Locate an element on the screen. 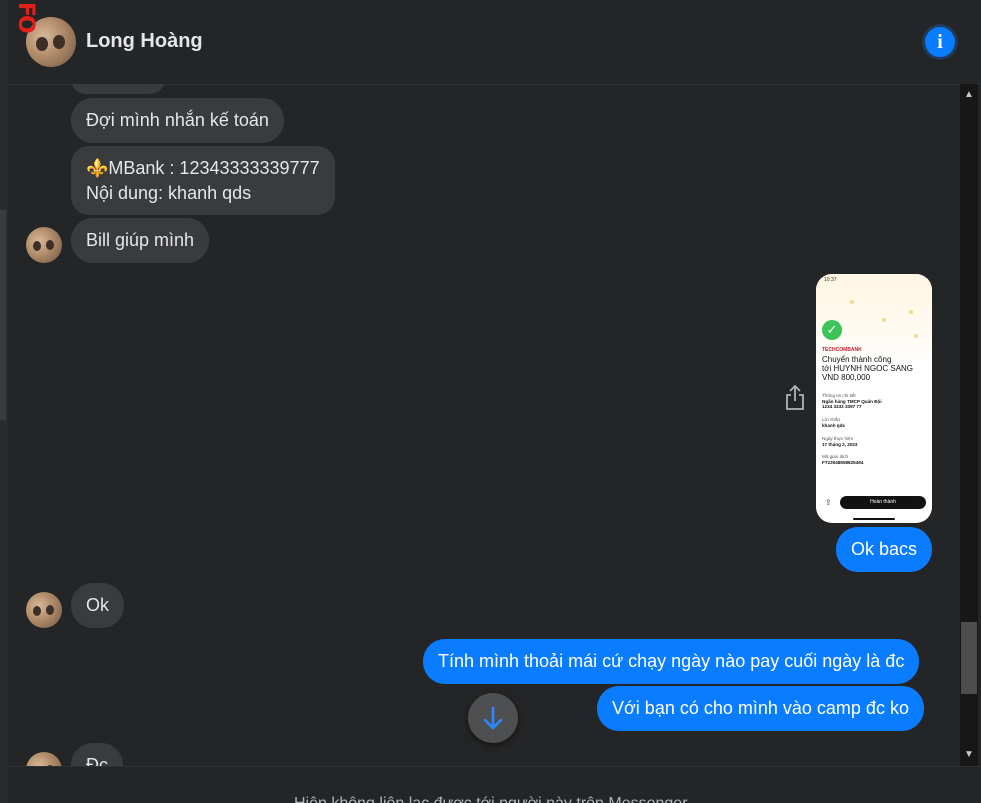 The width and height of the screenshot is (981, 803). check-icon: ✓ is located at coordinates (832, 330).